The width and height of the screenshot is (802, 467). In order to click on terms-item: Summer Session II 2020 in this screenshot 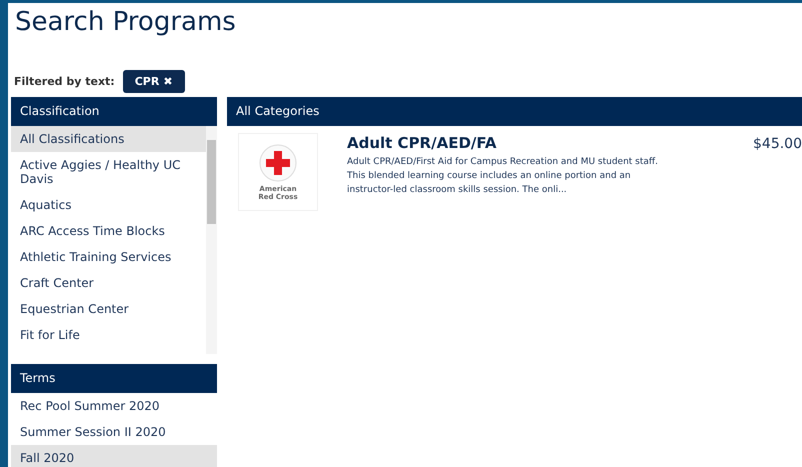, I will do `click(114, 432)`.